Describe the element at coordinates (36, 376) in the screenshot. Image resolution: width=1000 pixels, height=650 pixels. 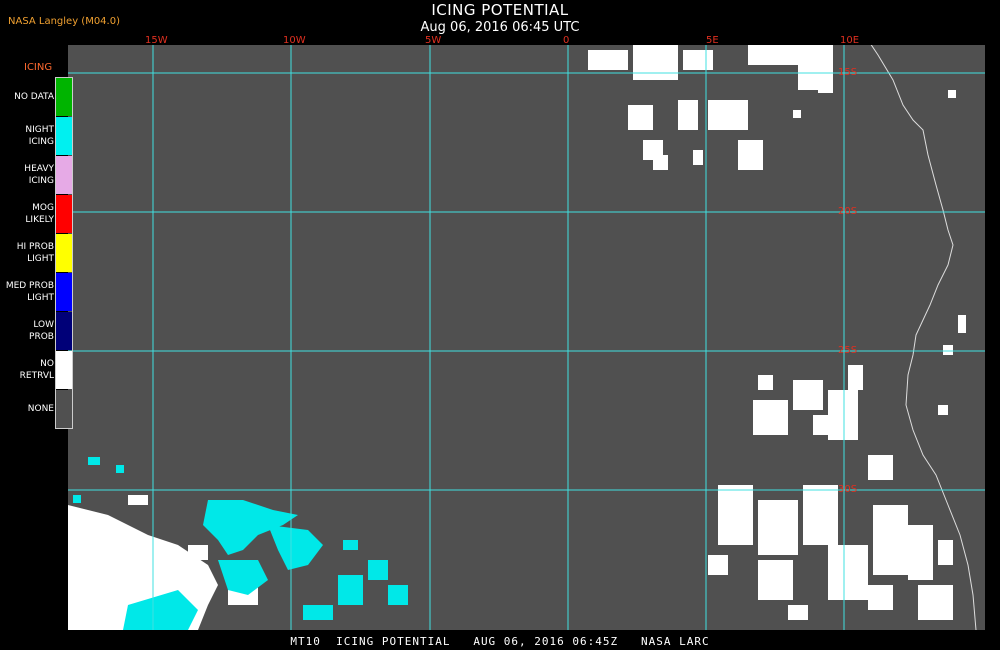
I see `legend-label-line2: RETRVL` at that location.